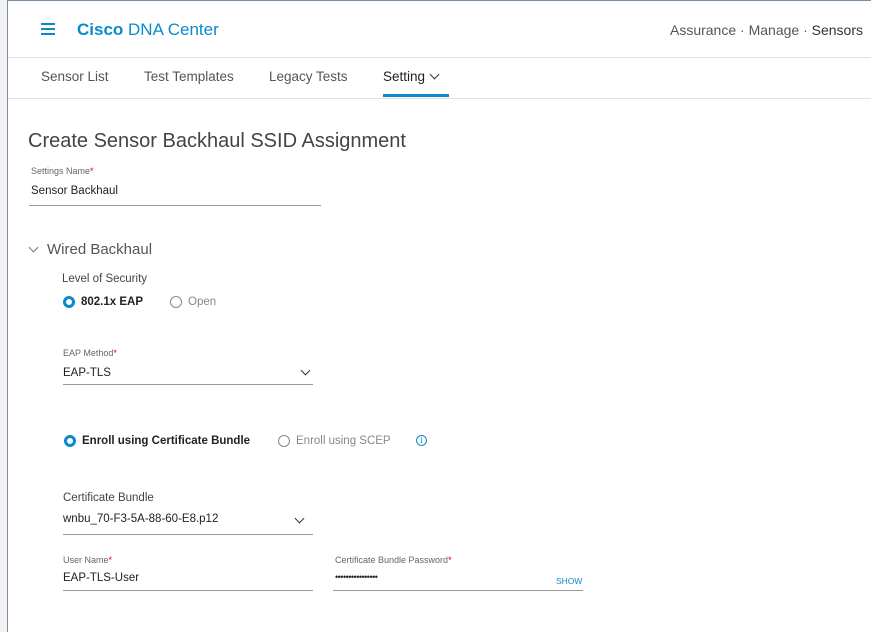 Image resolution: width=871 pixels, height=632 pixels. I want to click on breadcrumb-manage: Manage, so click(774, 30).